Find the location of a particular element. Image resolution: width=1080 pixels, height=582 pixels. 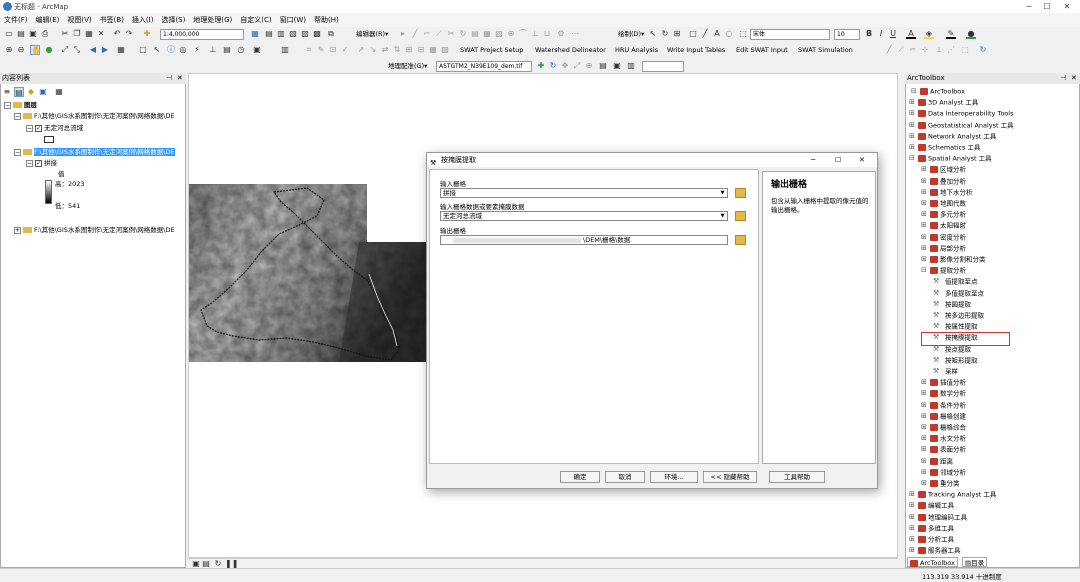

toc-folder-2: − F:\其他\GIS水系图制作\无定河案例\网络数据\DE is located at coordinates (94, 152).